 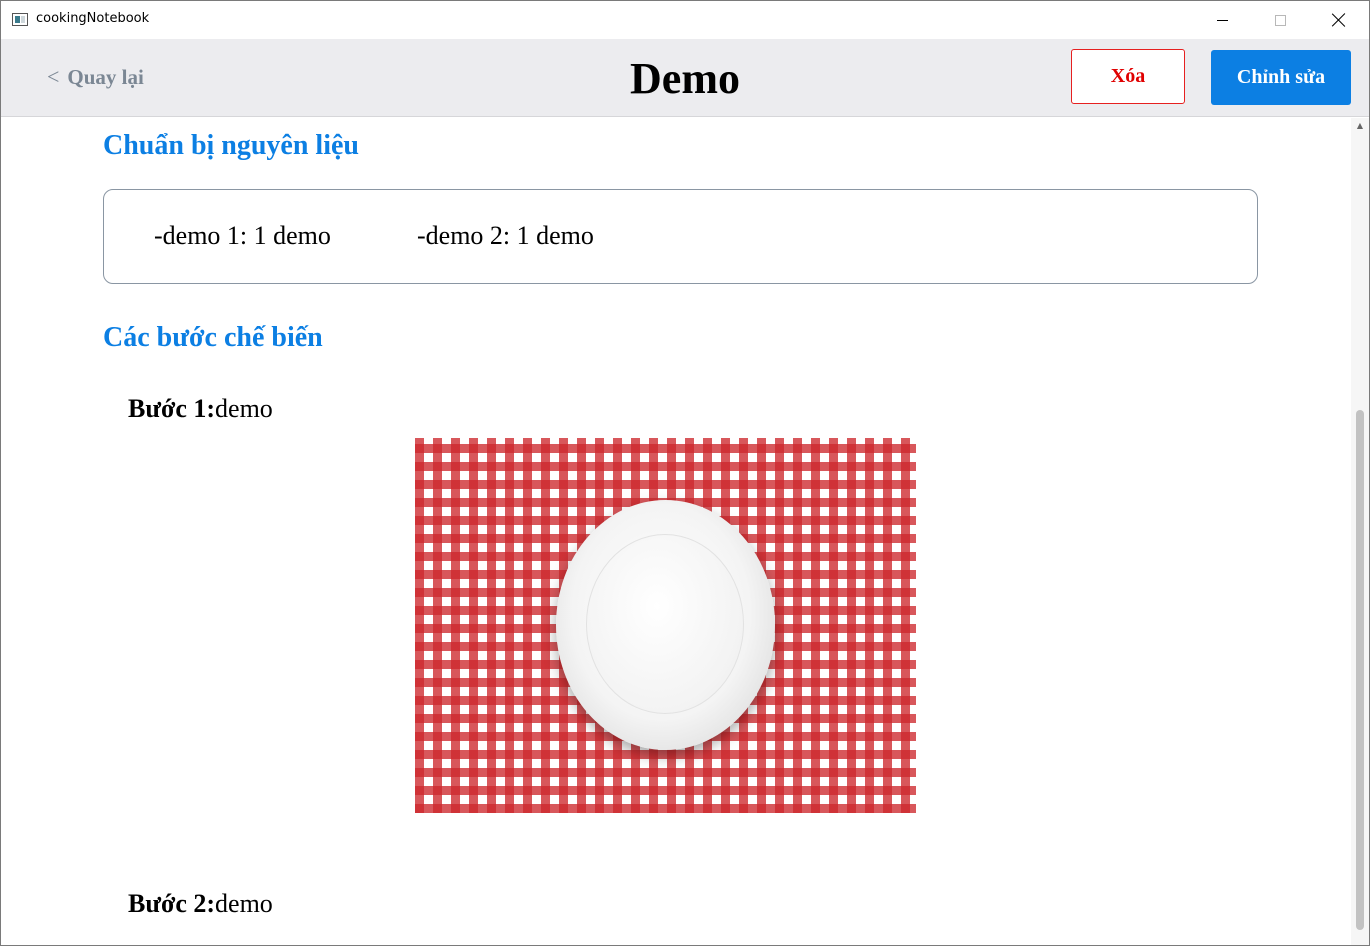 I want to click on minimize-icon, so click(x=1222, y=20).